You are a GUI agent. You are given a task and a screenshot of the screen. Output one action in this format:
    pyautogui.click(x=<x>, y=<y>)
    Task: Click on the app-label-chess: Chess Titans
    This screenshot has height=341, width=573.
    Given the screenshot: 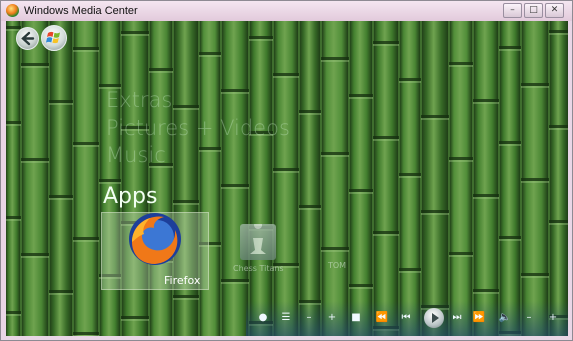 What is the action you would take?
    pyautogui.click(x=258, y=268)
    